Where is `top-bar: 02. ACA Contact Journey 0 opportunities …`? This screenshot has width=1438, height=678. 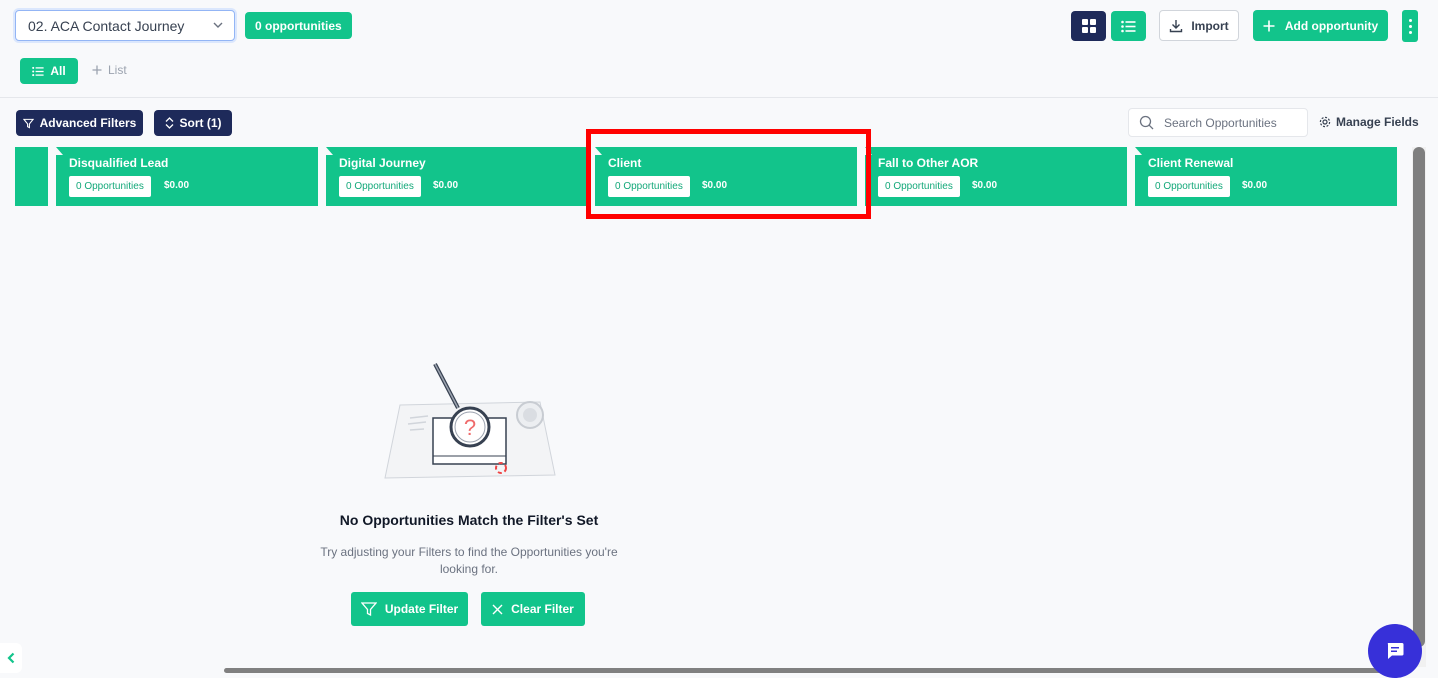 top-bar: 02. ACA Contact Journey 0 opportunities … is located at coordinates (719, 49).